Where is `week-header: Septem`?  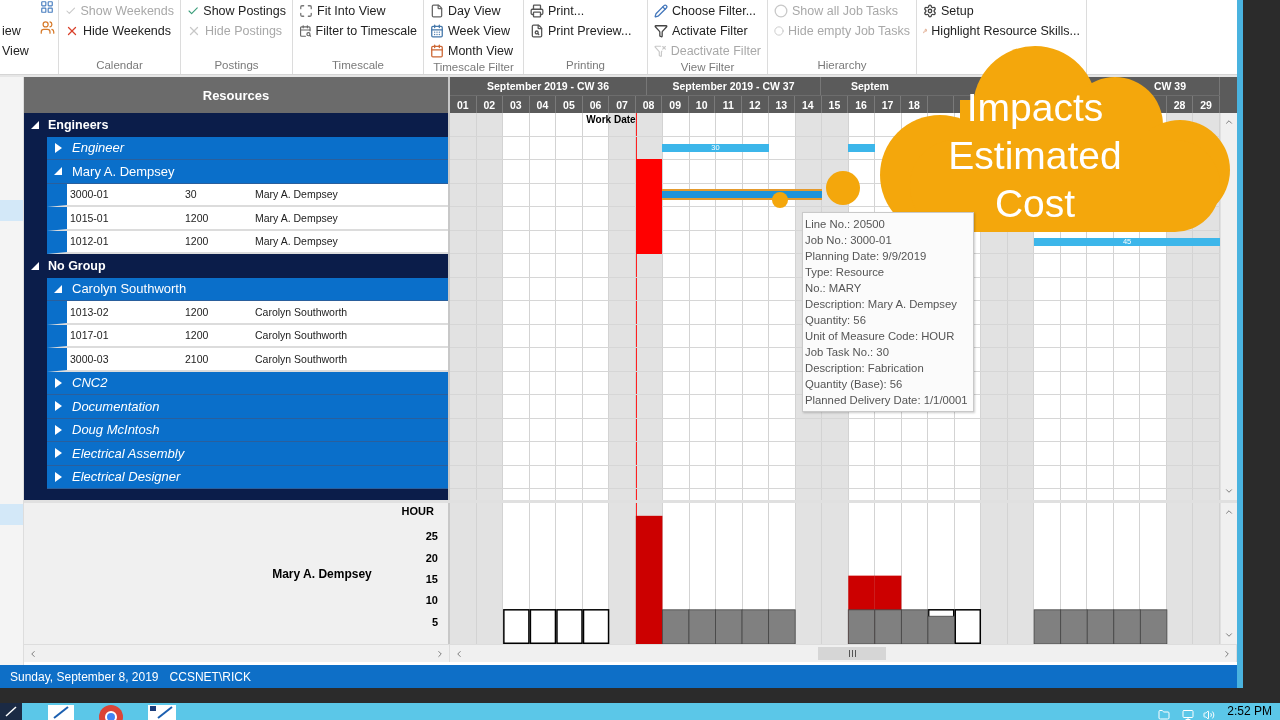
week-header: Septem is located at coordinates (870, 86).